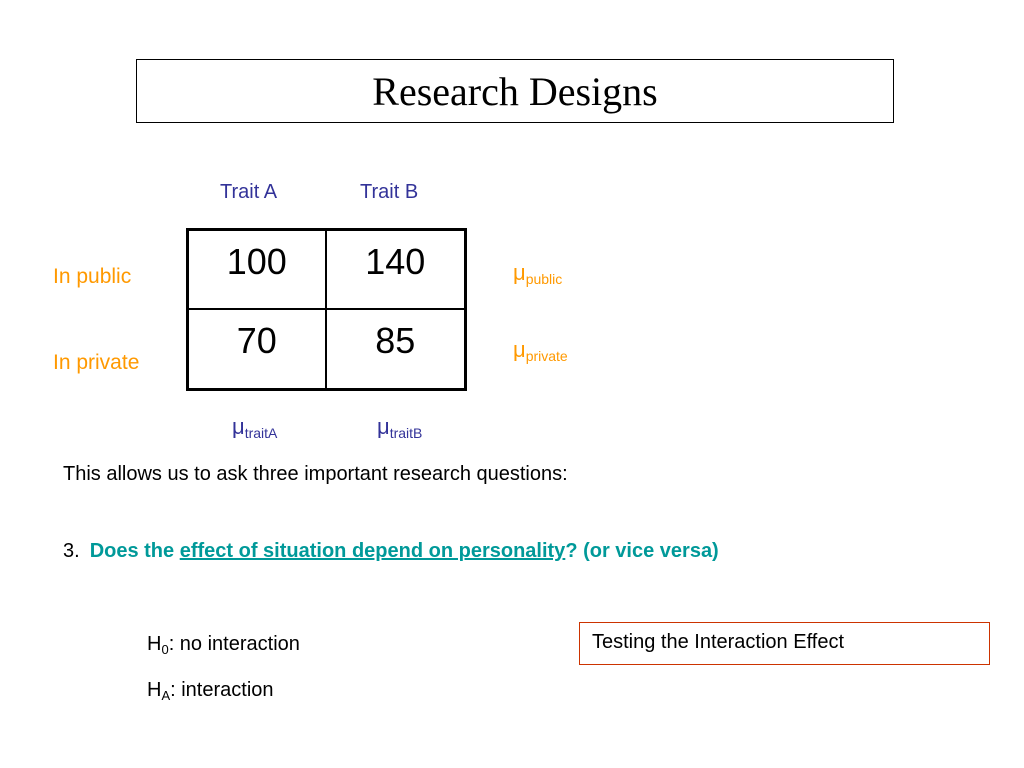 This screenshot has height=768, width=1024. I want to click on table-cell: 70, so click(258, 348).